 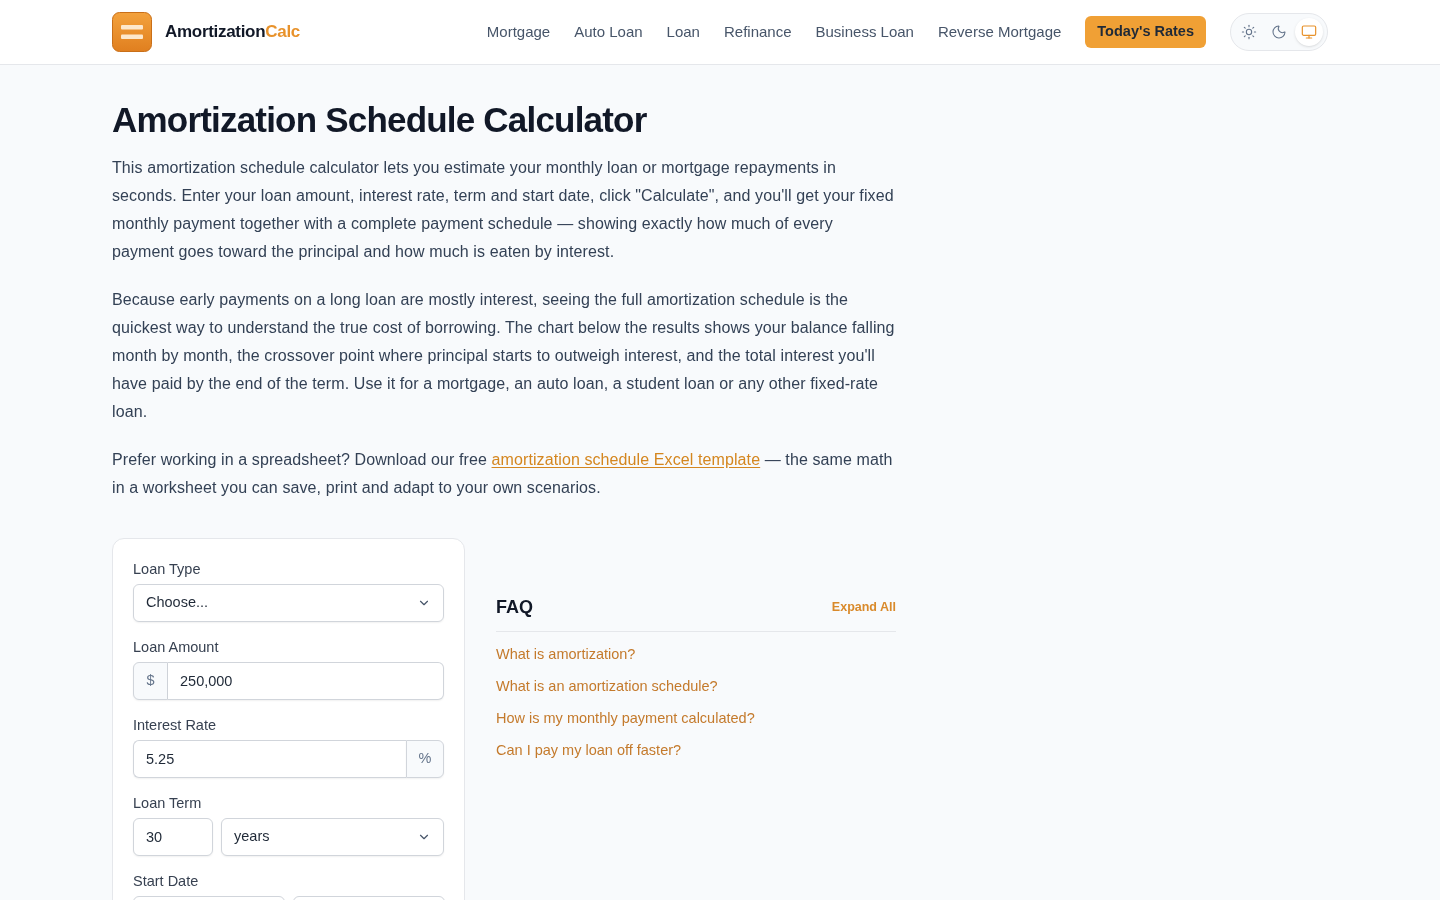 What do you see at coordinates (132, 32) in the screenshot?
I see `logo-icon` at bounding box center [132, 32].